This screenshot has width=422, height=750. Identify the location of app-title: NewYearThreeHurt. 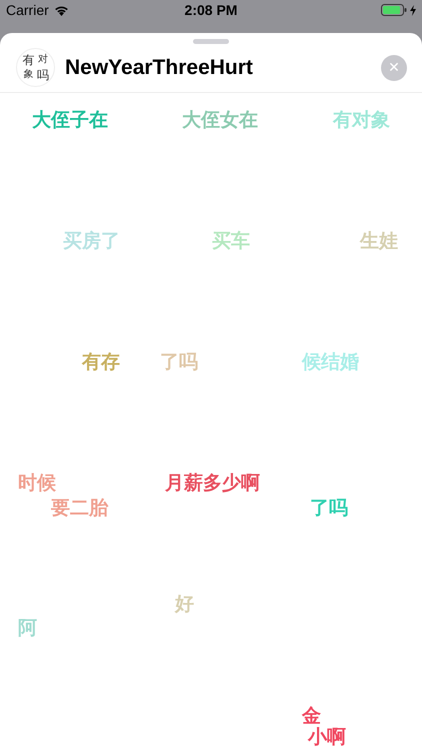
(159, 68).